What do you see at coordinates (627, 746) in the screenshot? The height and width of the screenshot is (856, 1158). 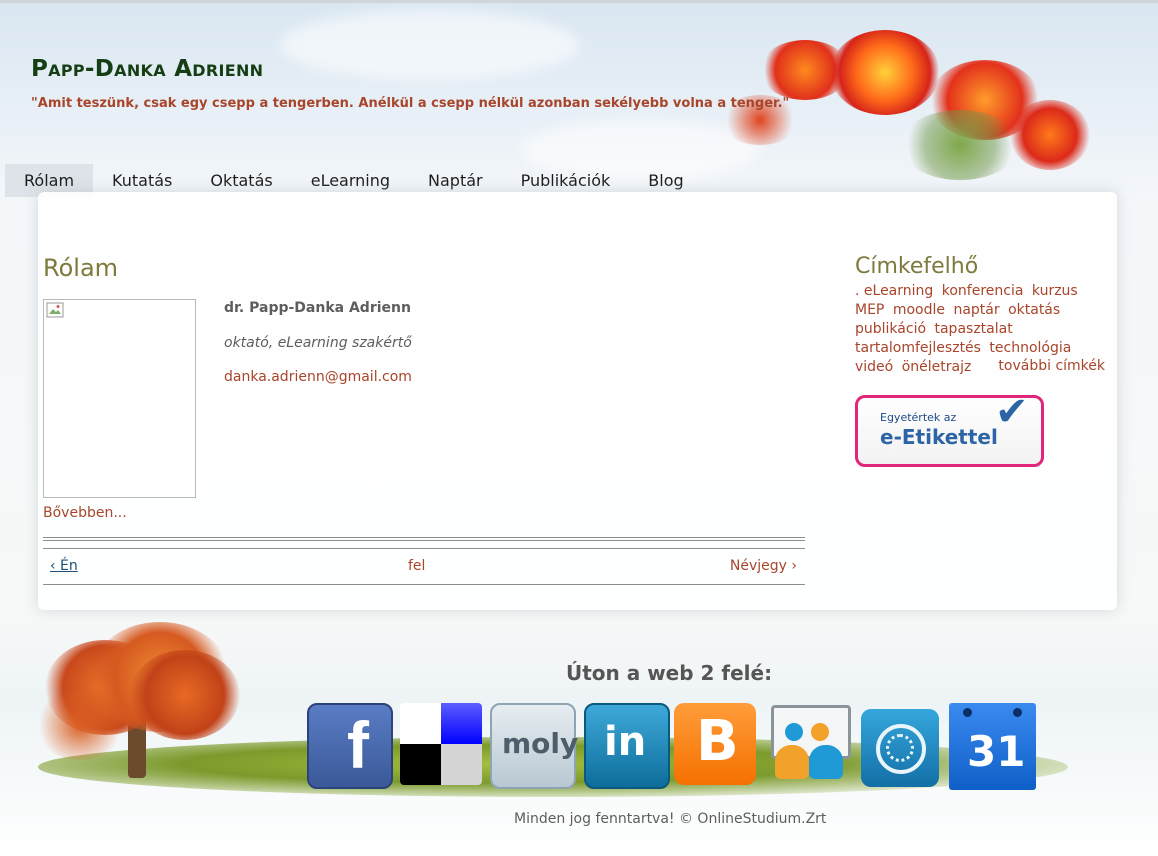 I see `linkedin-icon: in` at bounding box center [627, 746].